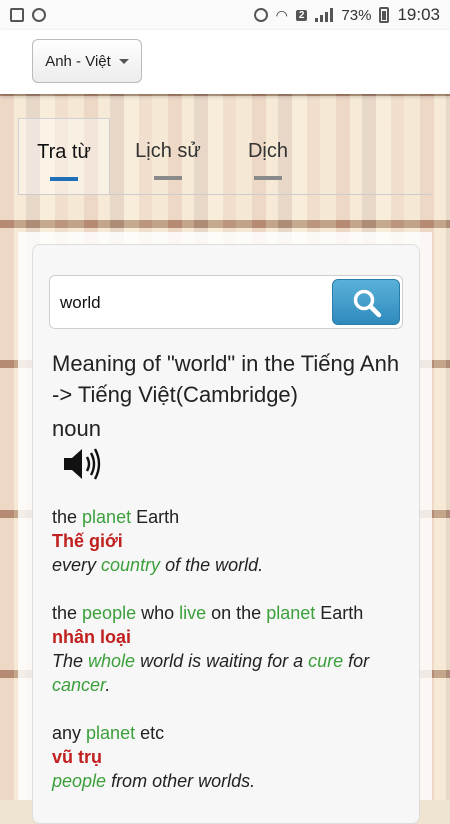 The image size is (450, 824). I want to click on text-segment: ., so click(108, 685).